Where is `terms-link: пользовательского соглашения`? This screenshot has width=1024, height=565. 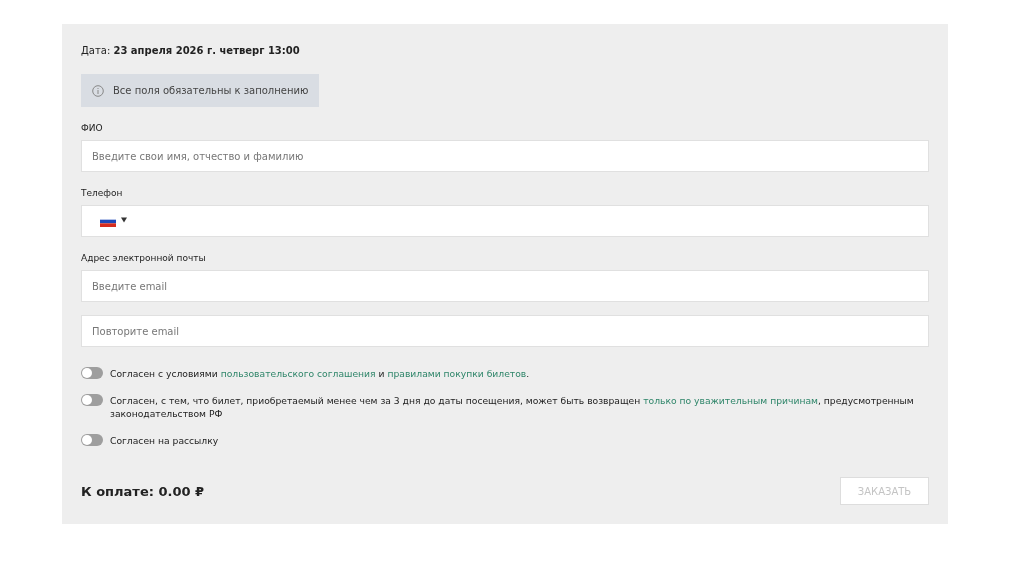
terms-link: пользовательского соглашения is located at coordinates (298, 373).